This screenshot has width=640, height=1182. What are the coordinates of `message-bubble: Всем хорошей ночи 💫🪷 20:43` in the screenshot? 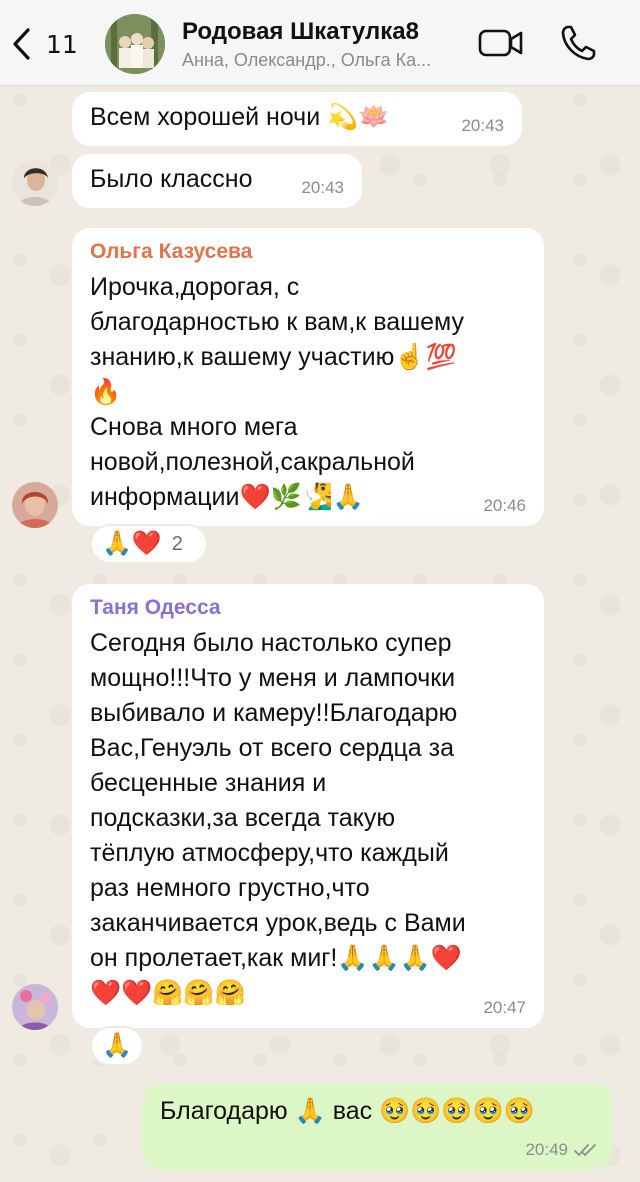 It's located at (297, 119).